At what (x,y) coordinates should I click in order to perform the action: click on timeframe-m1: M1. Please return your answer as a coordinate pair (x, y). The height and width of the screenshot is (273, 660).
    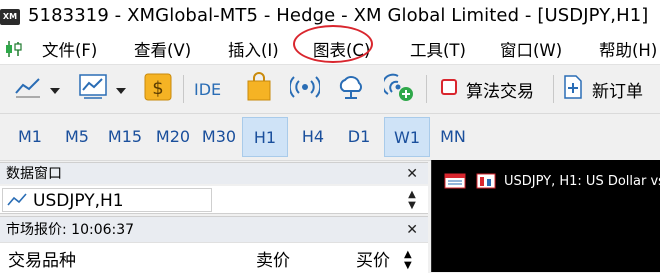
    Looking at the image, I should click on (30, 137).